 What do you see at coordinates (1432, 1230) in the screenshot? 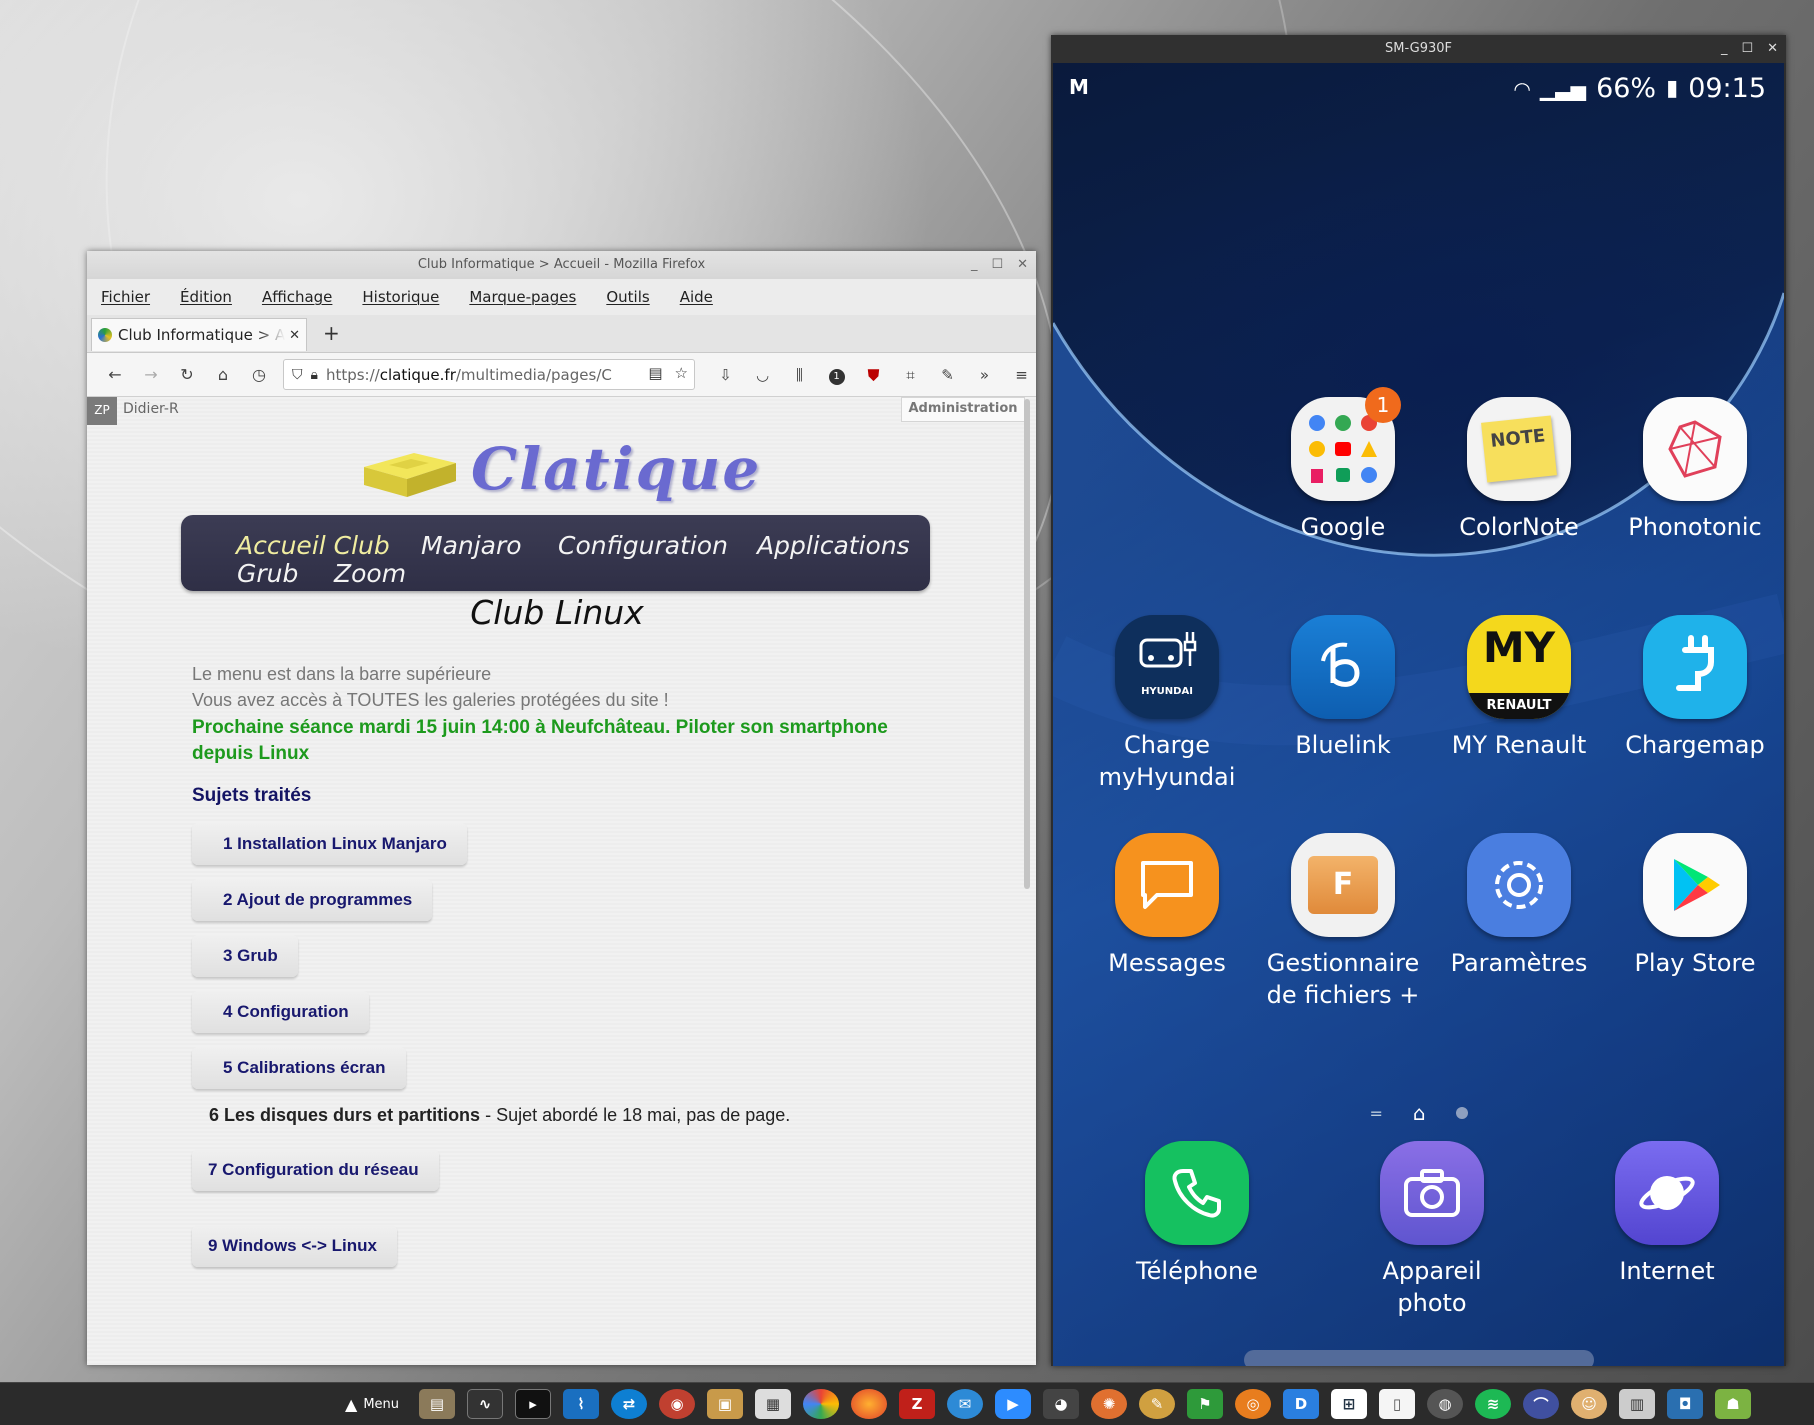
I see `dock-appareil-photo: Appareil photo` at bounding box center [1432, 1230].